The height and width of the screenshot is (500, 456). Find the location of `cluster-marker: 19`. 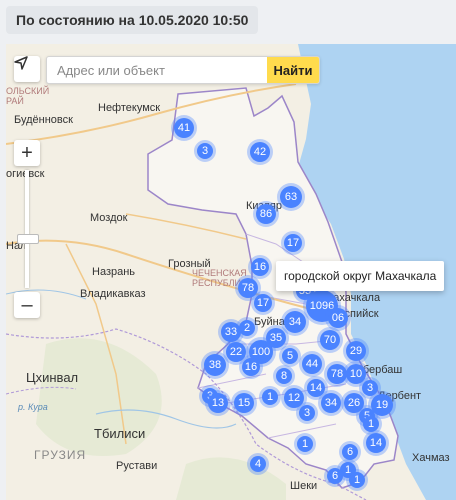

cluster-marker: 19 is located at coordinates (382, 405).